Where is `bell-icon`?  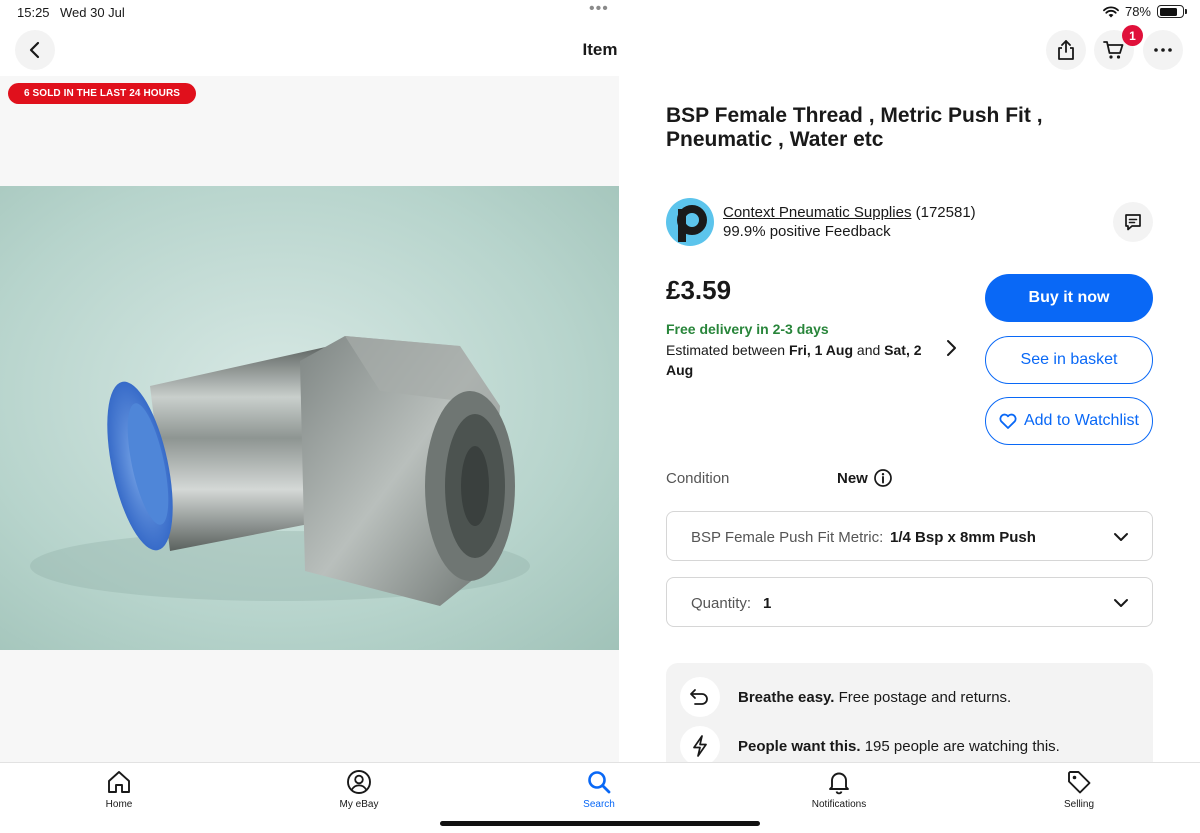
bell-icon is located at coordinates (839, 783).